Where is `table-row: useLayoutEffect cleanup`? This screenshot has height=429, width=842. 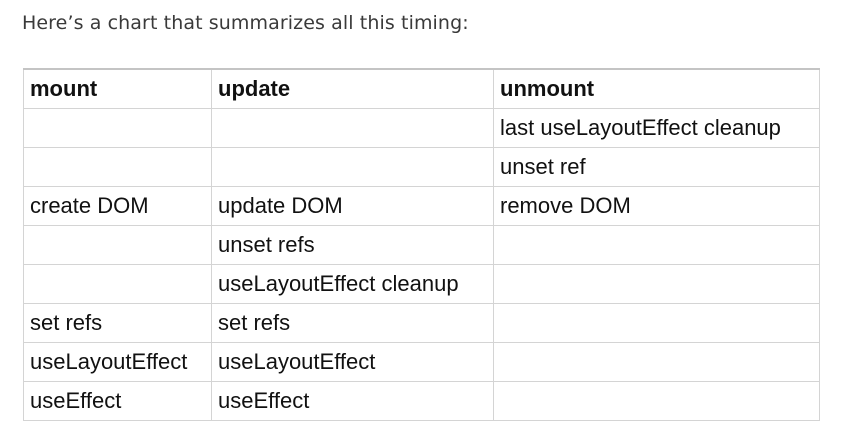
table-row: useLayoutEffect cleanup is located at coordinates (421, 284).